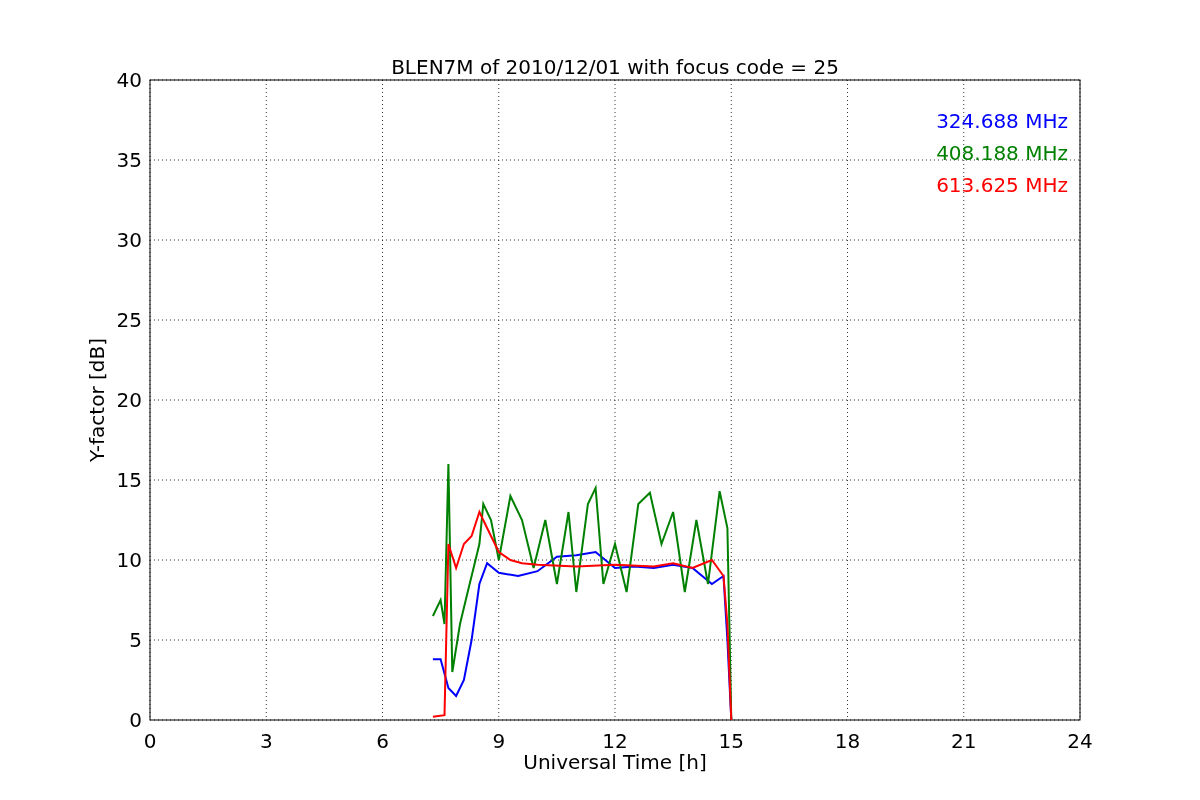  Describe the element at coordinates (97, 400) in the screenshot. I see `y-axis-label: Y-factor [dB]` at that location.